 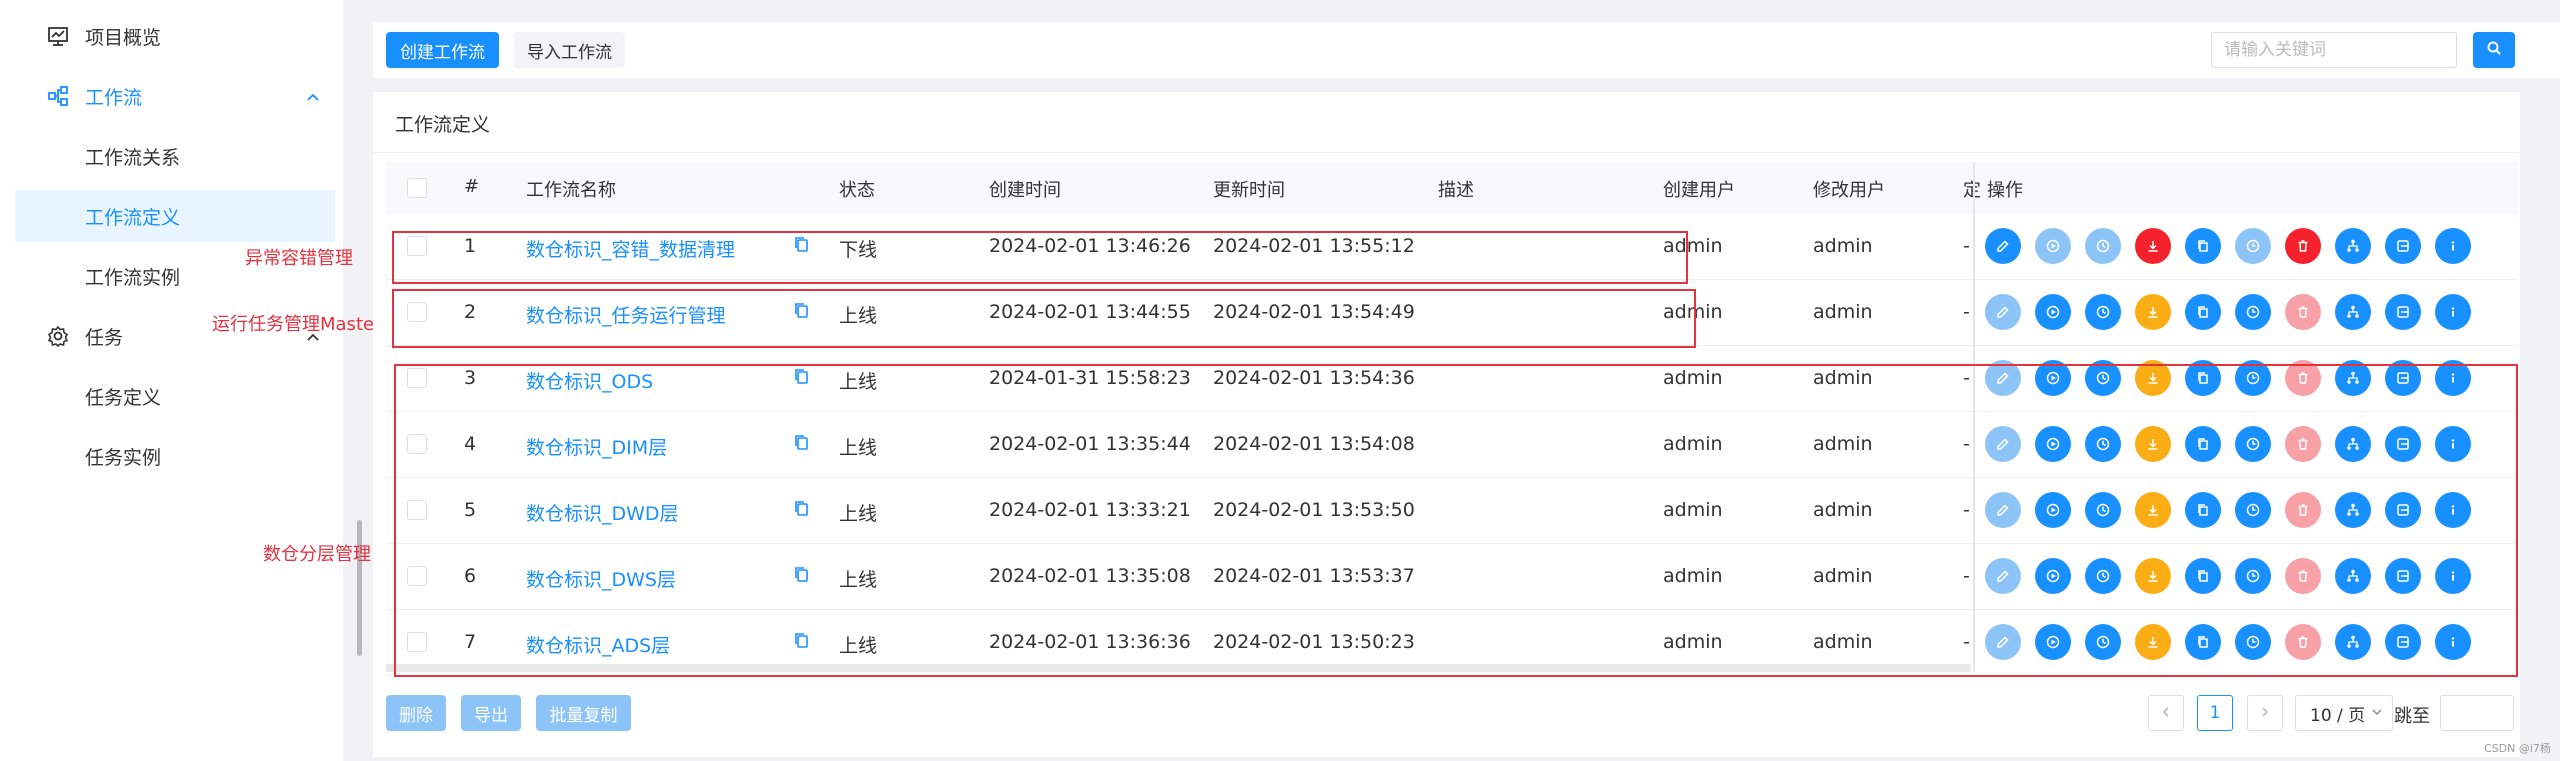 I want to click on search-button, so click(x=2494, y=50).